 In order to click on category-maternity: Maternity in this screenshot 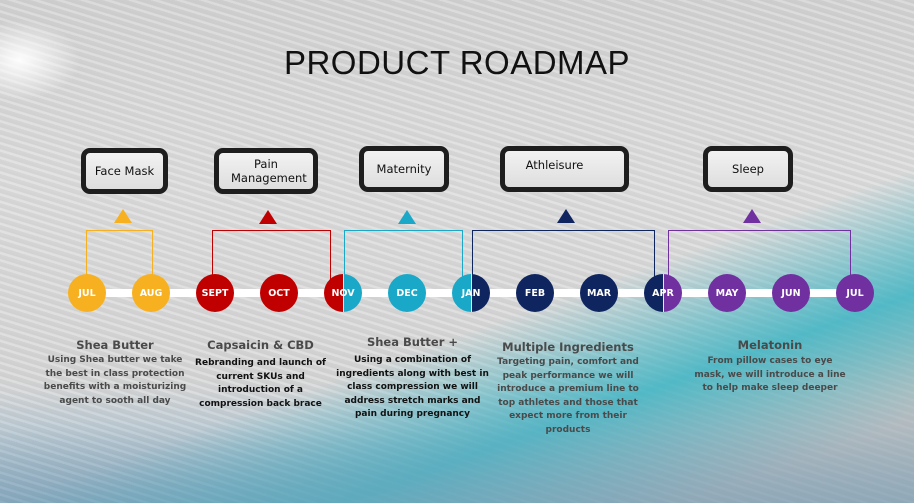, I will do `click(404, 169)`.